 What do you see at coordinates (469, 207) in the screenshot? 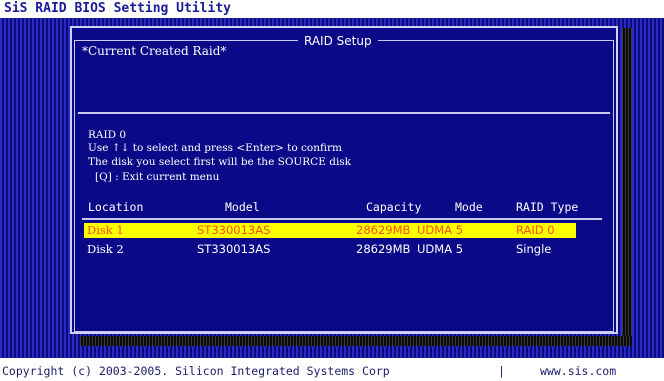
I see `header-mode: Mode` at bounding box center [469, 207].